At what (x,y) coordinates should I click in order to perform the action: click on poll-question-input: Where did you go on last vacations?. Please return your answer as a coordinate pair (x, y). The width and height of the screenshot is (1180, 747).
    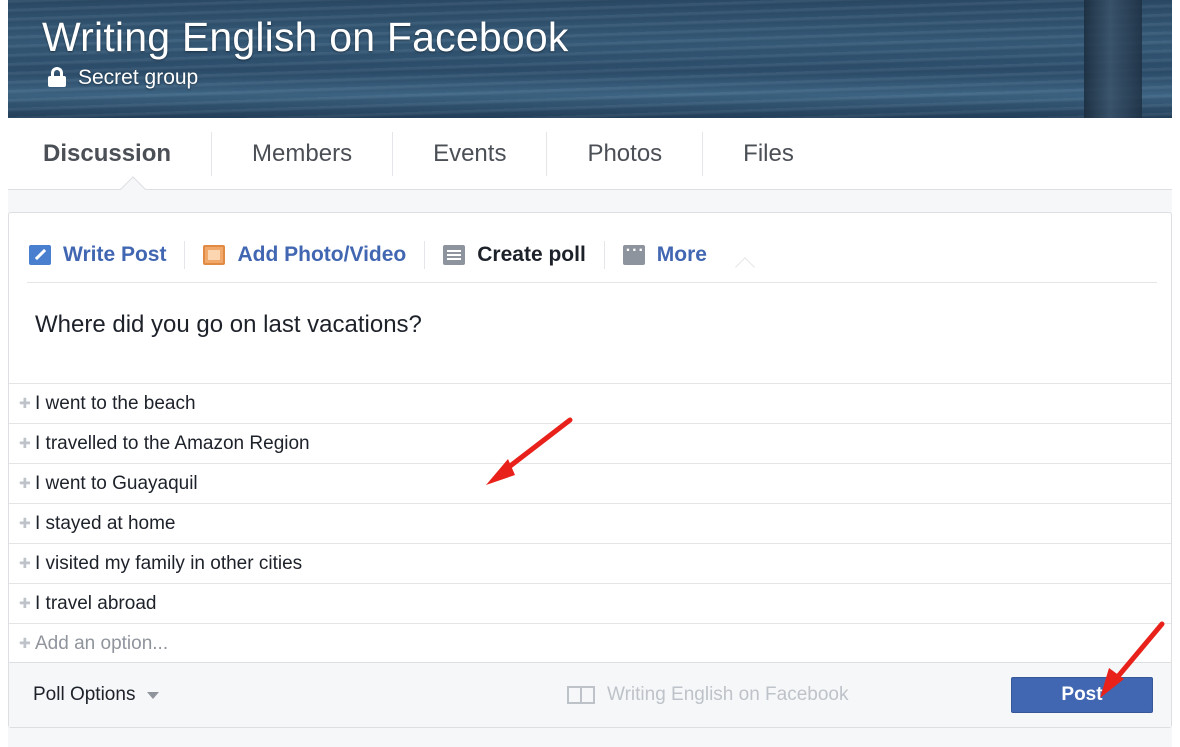
    Looking at the image, I should click on (228, 325).